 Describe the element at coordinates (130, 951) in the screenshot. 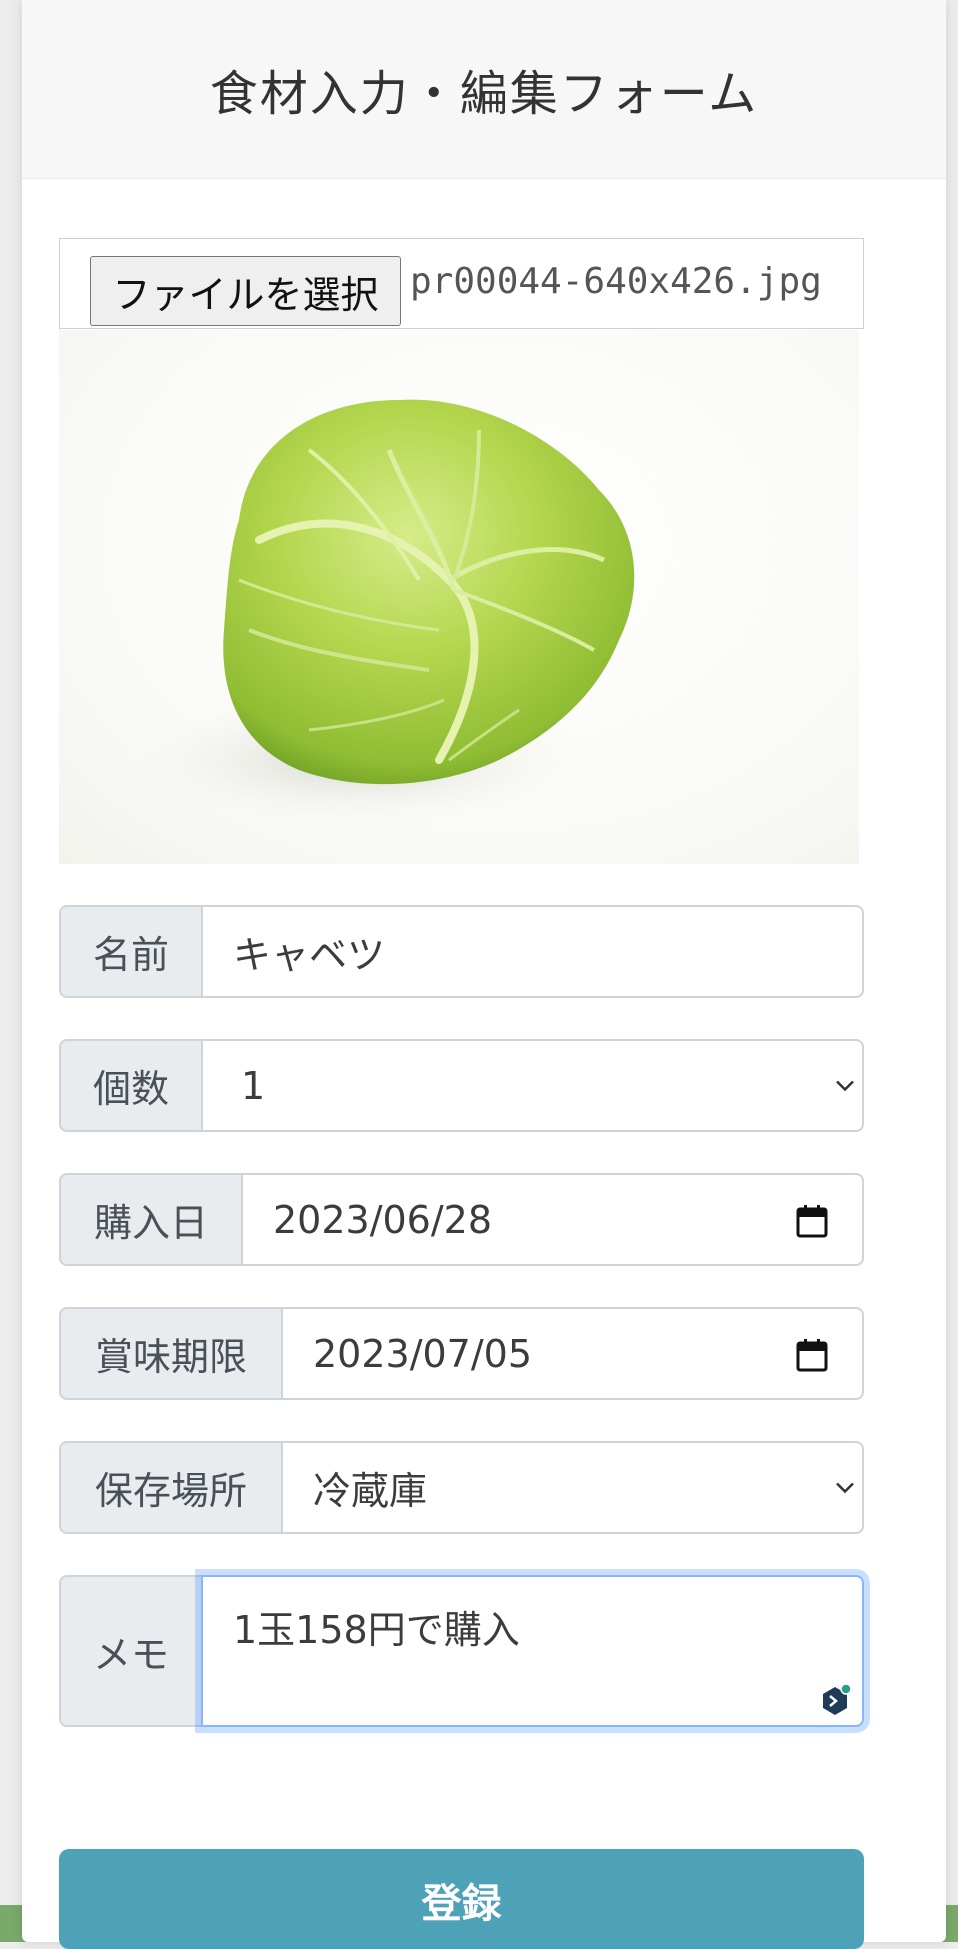

I see `name-label: 名前` at that location.